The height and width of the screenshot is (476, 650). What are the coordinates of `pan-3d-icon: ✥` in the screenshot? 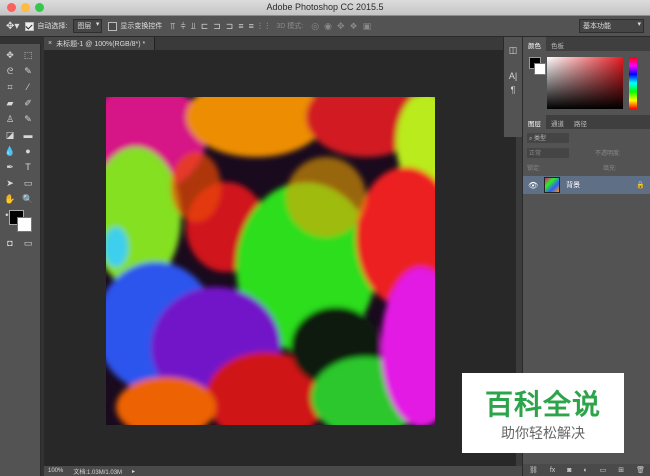 It's located at (341, 26).